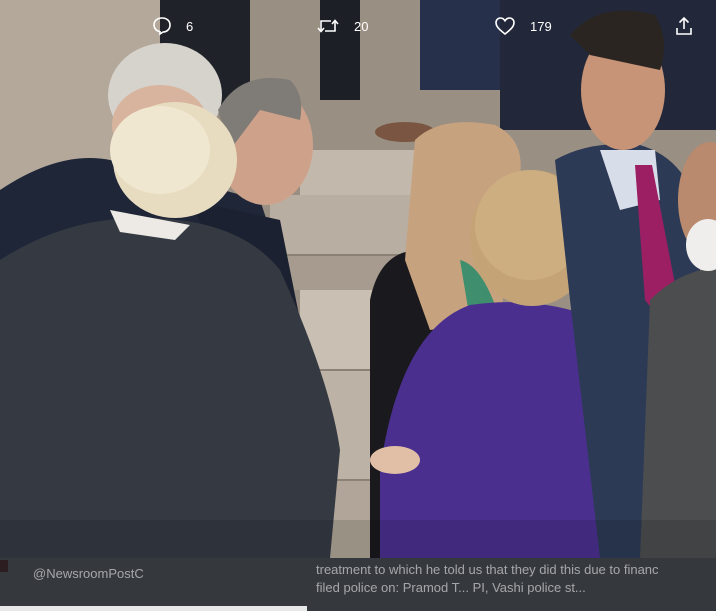 The image size is (716, 611). I want to click on retweet-button: 20, so click(342, 26).